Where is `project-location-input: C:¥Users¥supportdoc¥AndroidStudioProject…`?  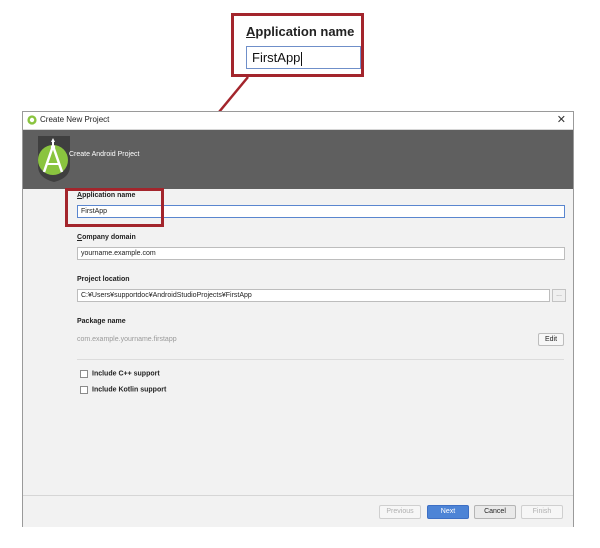
project-location-input: C:¥Users¥supportdoc¥AndroidStudioProject… is located at coordinates (313, 295).